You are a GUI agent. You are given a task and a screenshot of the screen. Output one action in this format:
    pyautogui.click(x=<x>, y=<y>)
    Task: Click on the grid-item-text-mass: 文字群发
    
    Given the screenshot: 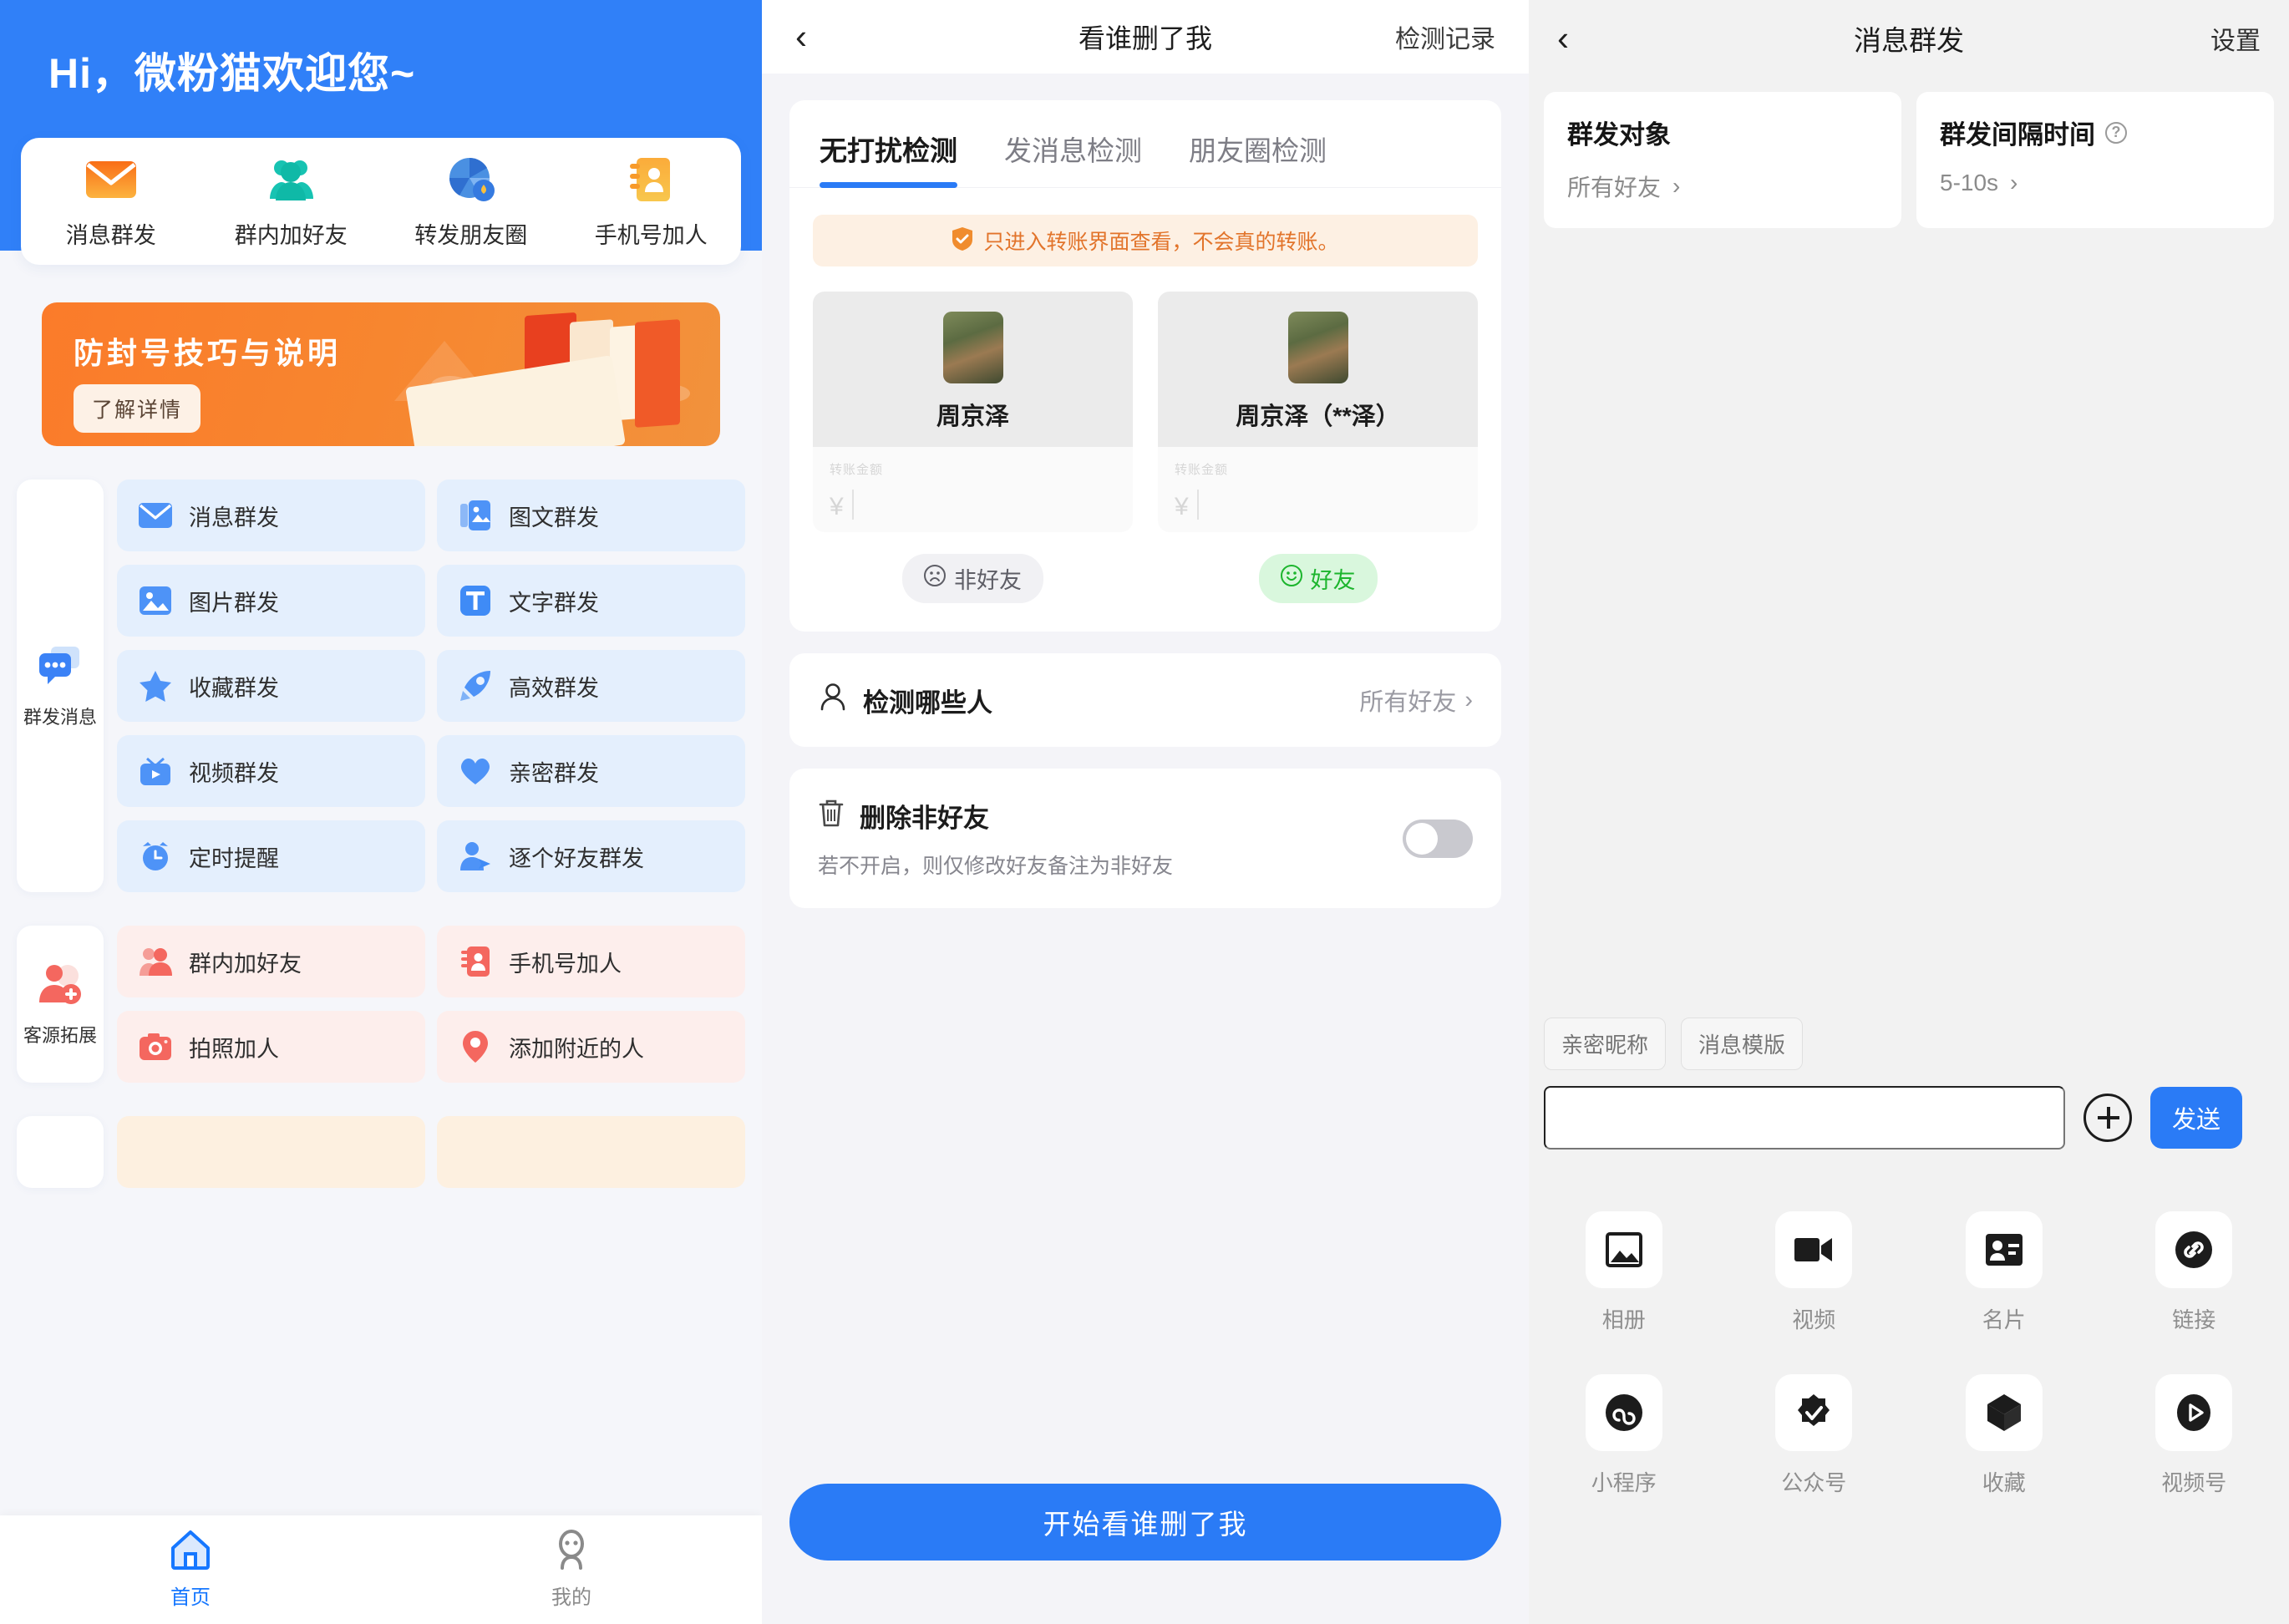 What is the action you would take?
    pyautogui.click(x=591, y=601)
    